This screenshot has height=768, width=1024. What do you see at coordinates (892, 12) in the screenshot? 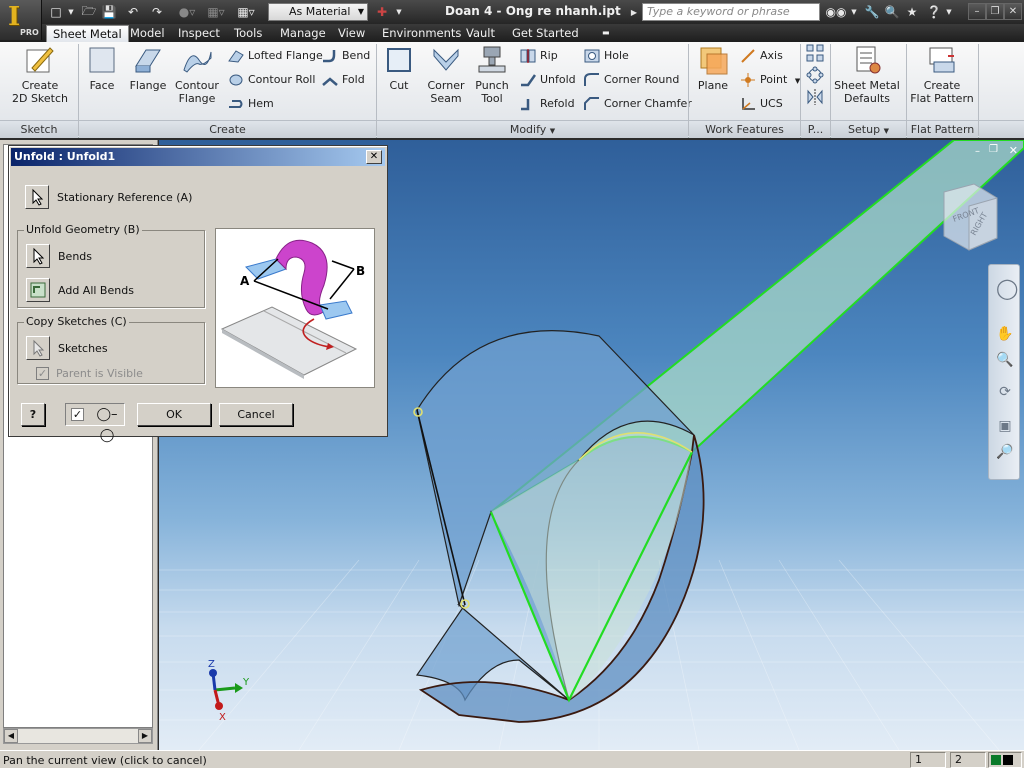
I see `communication-icon: 🔍` at bounding box center [892, 12].